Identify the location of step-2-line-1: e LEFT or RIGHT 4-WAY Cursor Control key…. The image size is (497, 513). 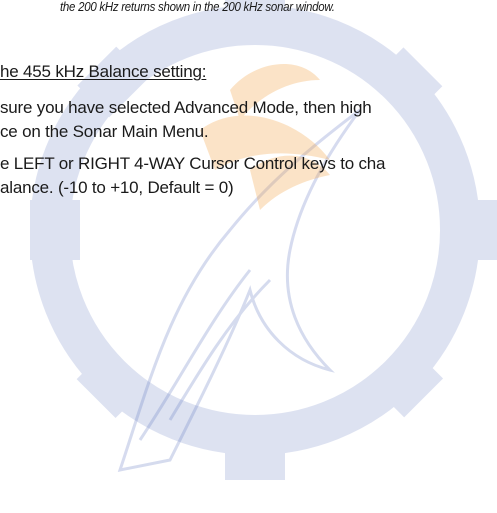
(193, 163).